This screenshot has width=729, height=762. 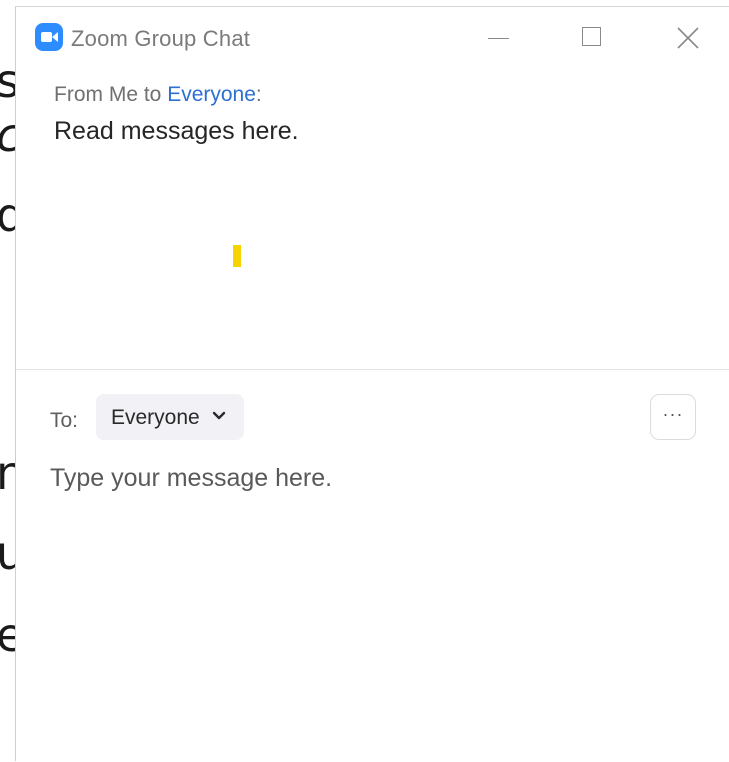 I want to click on to-label: To:, so click(x=64, y=420).